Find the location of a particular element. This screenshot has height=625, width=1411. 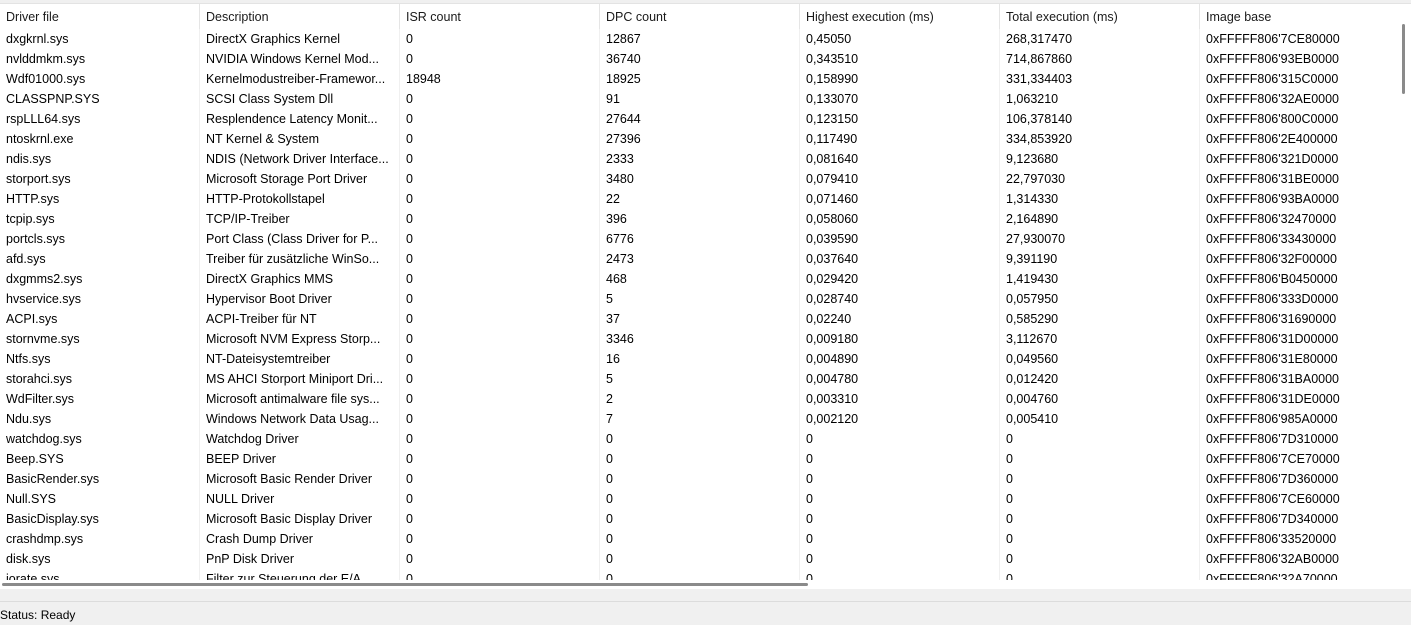

cell-total-execution: 9,391190 is located at coordinates (1100, 259).